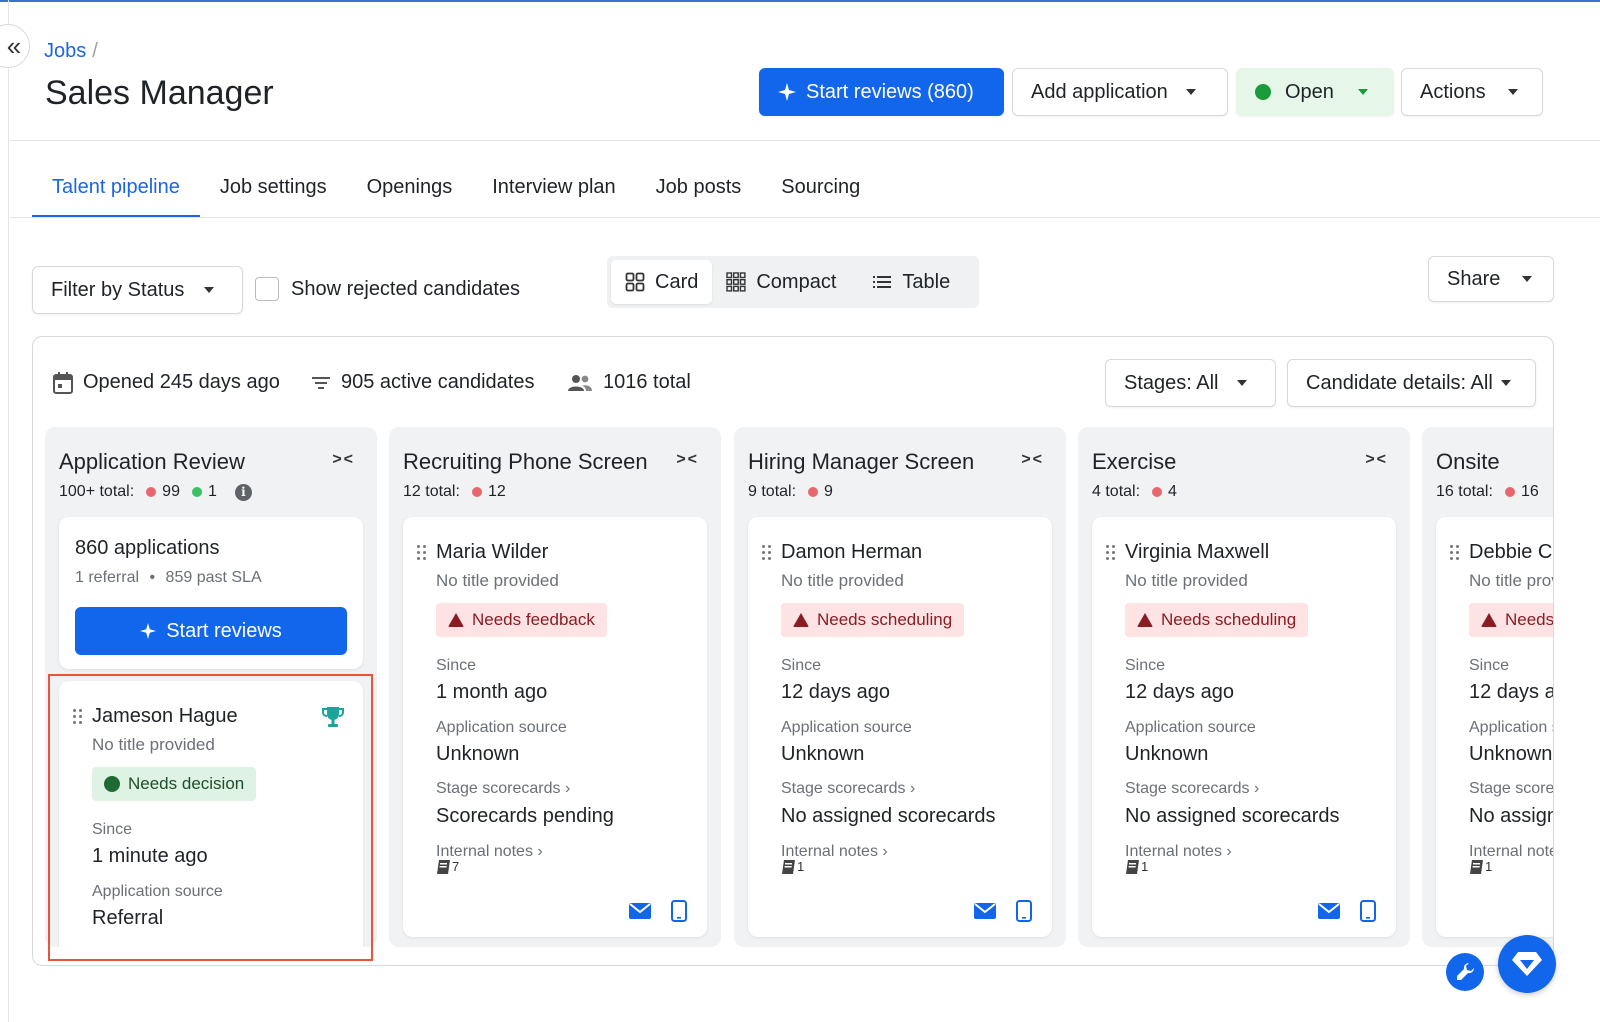 This screenshot has height=1022, width=1600. I want to click on stage-title: Onsite, so click(1468, 461).